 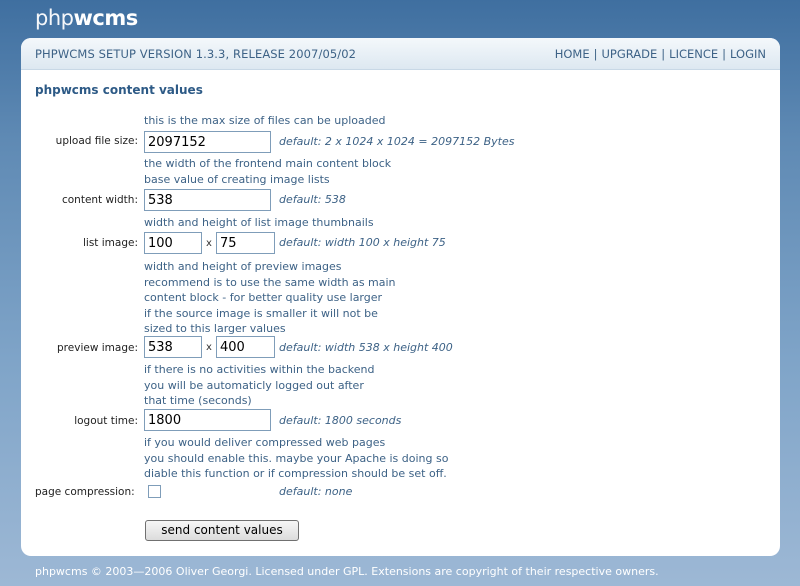 What do you see at coordinates (207, 142) in the screenshot?
I see `upload-size-input` at bounding box center [207, 142].